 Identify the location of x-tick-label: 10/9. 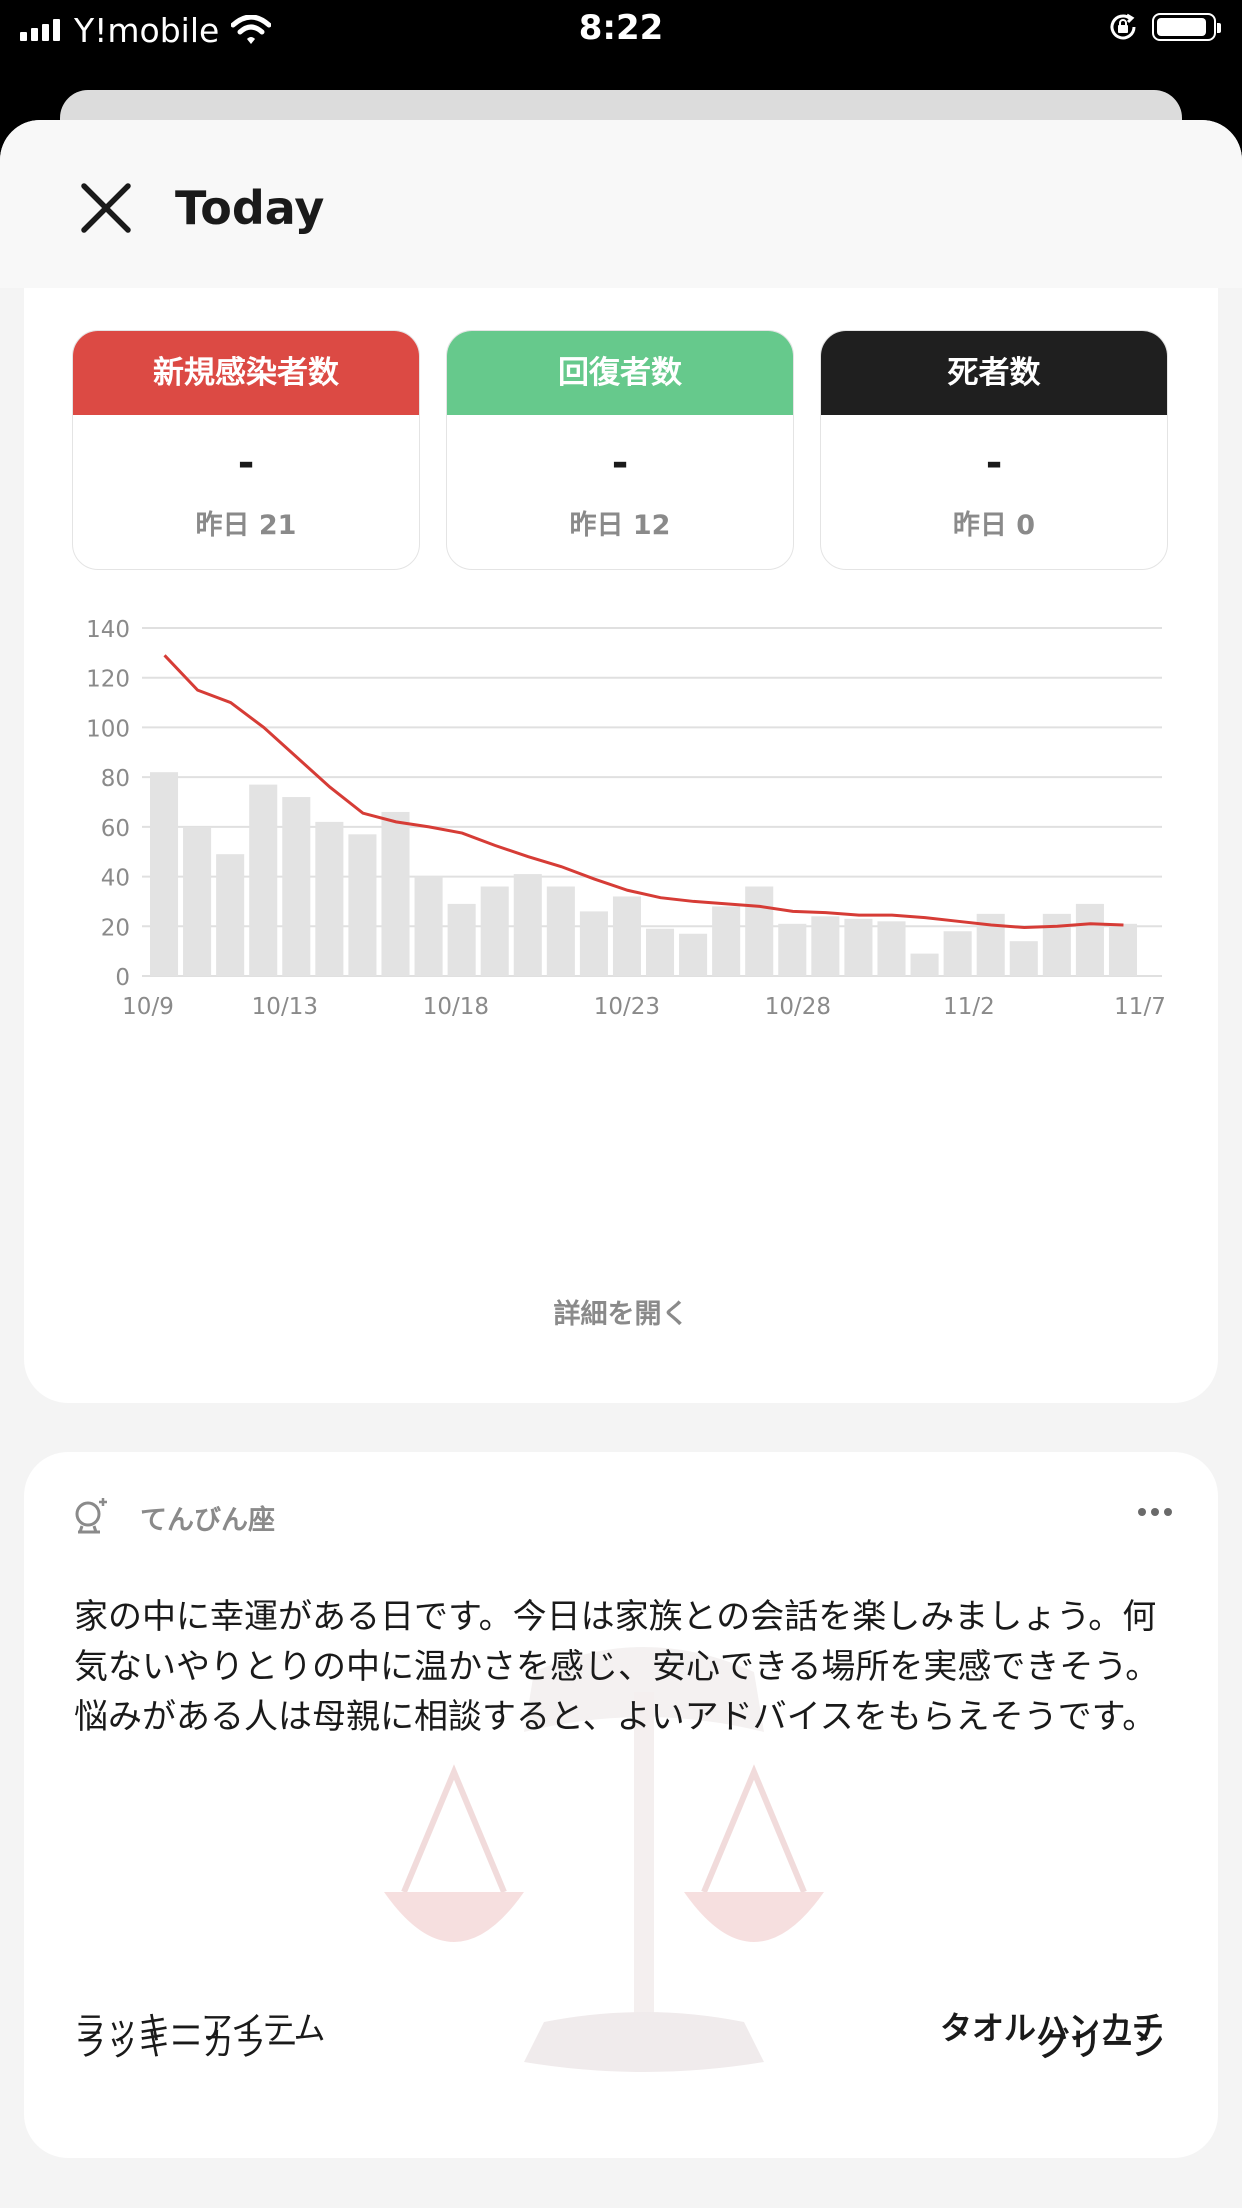
(148, 1007).